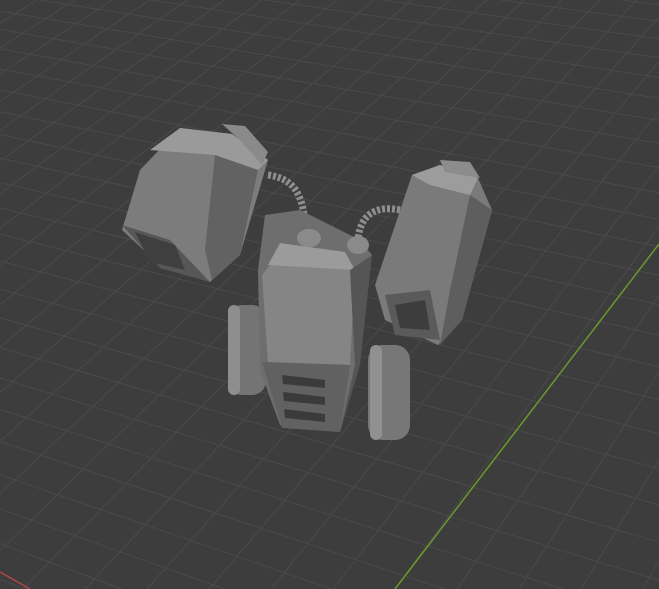 This screenshot has width=659, height=589. Describe the element at coordinates (389, 392) in the screenshot. I see `right-cylinder` at that location.